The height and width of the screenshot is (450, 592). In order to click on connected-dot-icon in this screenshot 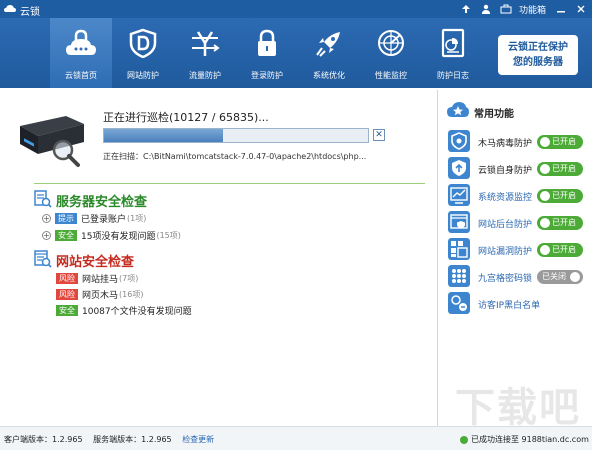, I will do `click(464, 439)`.